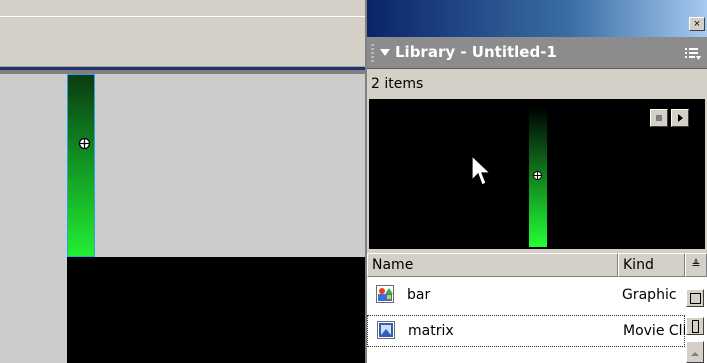 Image resolution: width=707 pixels, height=363 pixels. I want to click on mouse-pointer-icon, so click(481, 170).